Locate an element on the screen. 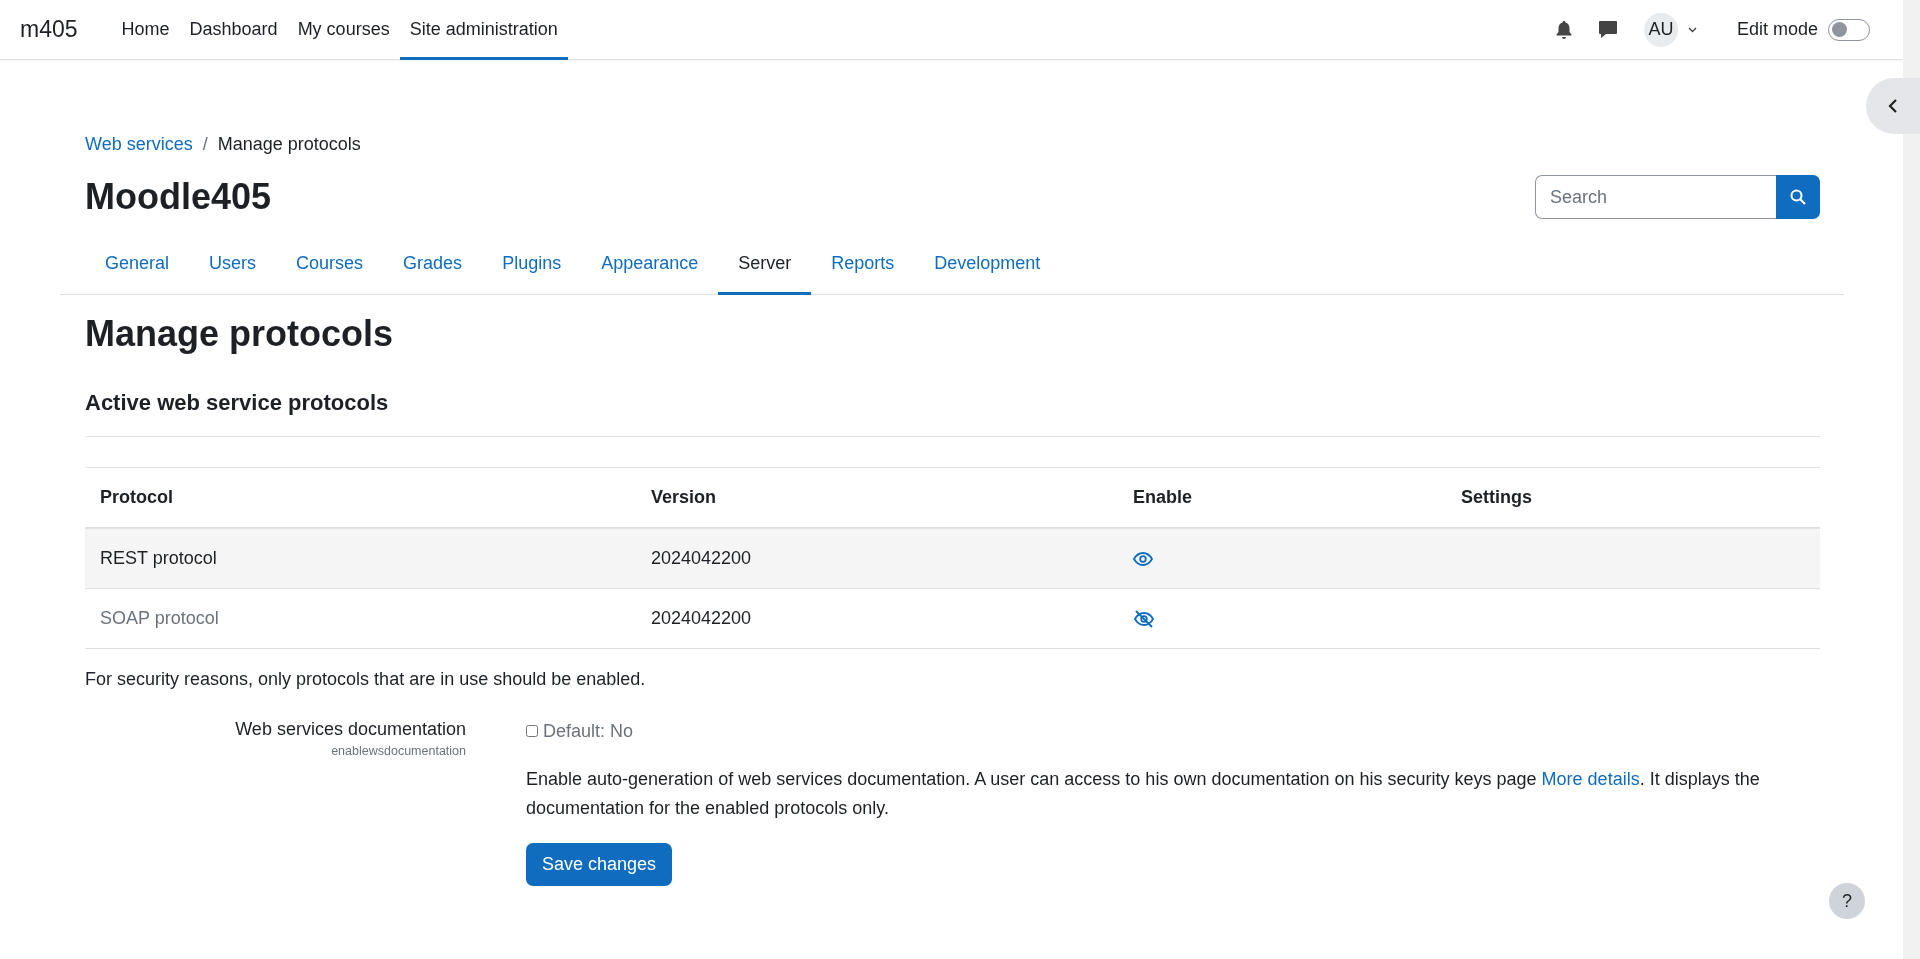 Image resolution: width=1920 pixels, height=959 pixels. help-button: ? is located at coordinates (1847, 901).